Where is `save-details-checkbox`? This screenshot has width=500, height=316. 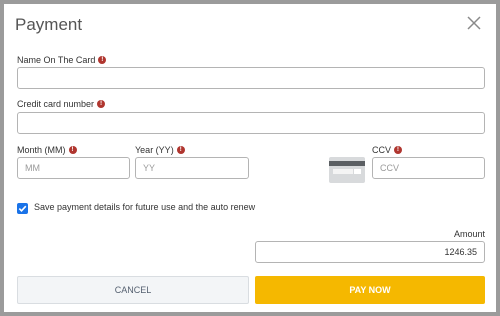 save-details-checkbox is located at coordinates (22, 208).